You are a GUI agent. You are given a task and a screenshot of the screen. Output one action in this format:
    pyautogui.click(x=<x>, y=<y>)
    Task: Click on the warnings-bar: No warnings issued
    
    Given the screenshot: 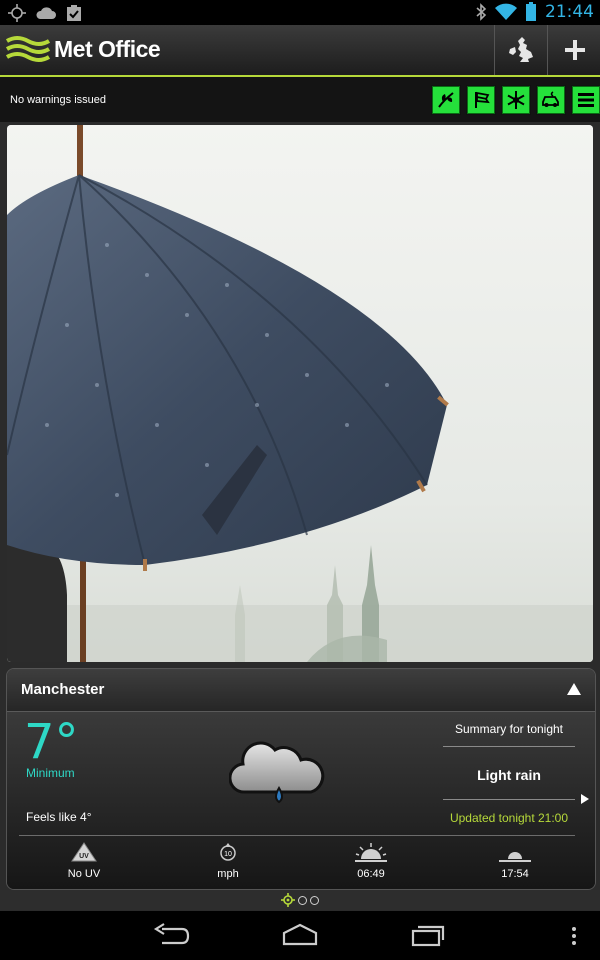 What is the action you would take?
    pyautogui.click(x=300, y=99)
    